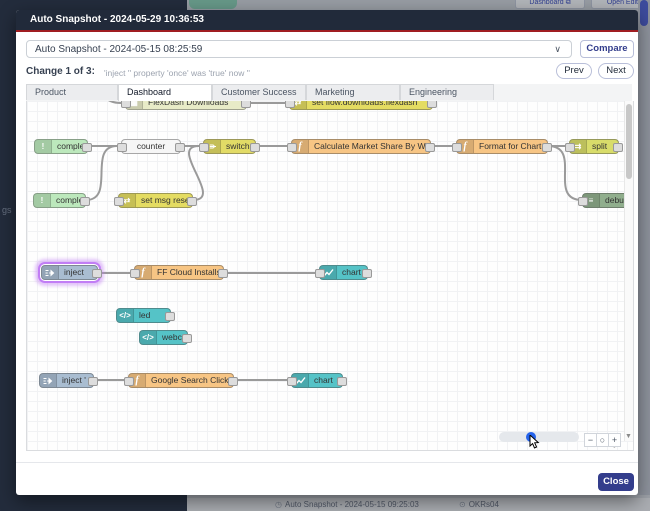  I want to click on mouse-cursor, so click(534, 442).